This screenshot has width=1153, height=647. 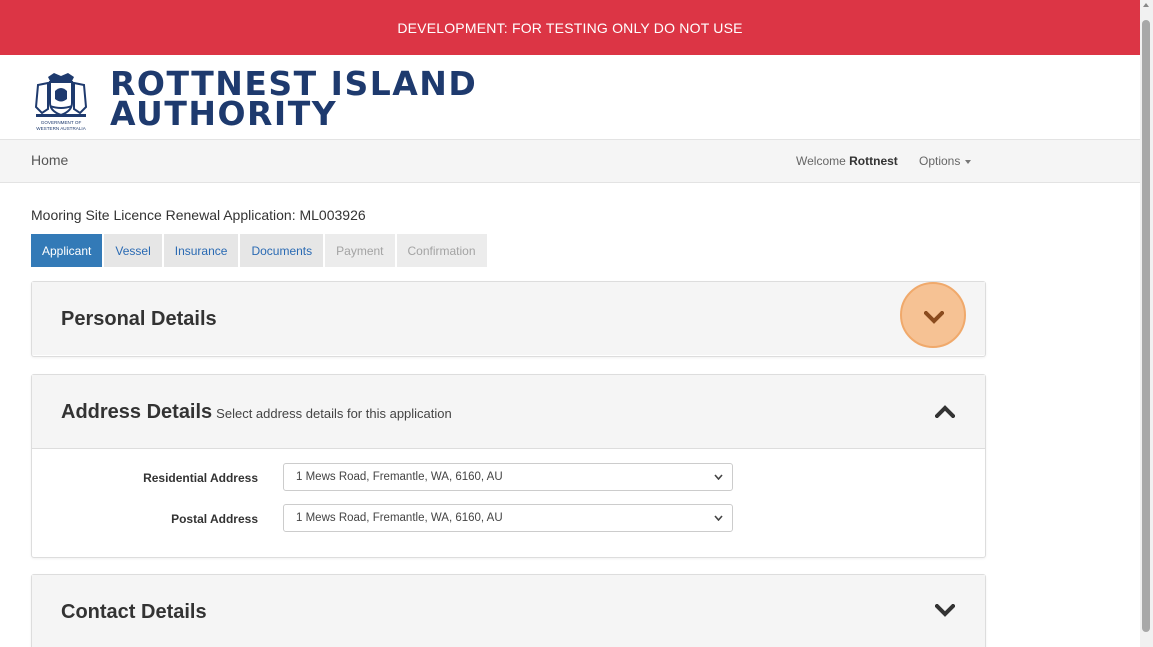 I want to click on contact-details-panel: Contact Details, so click(x=508, y=610).